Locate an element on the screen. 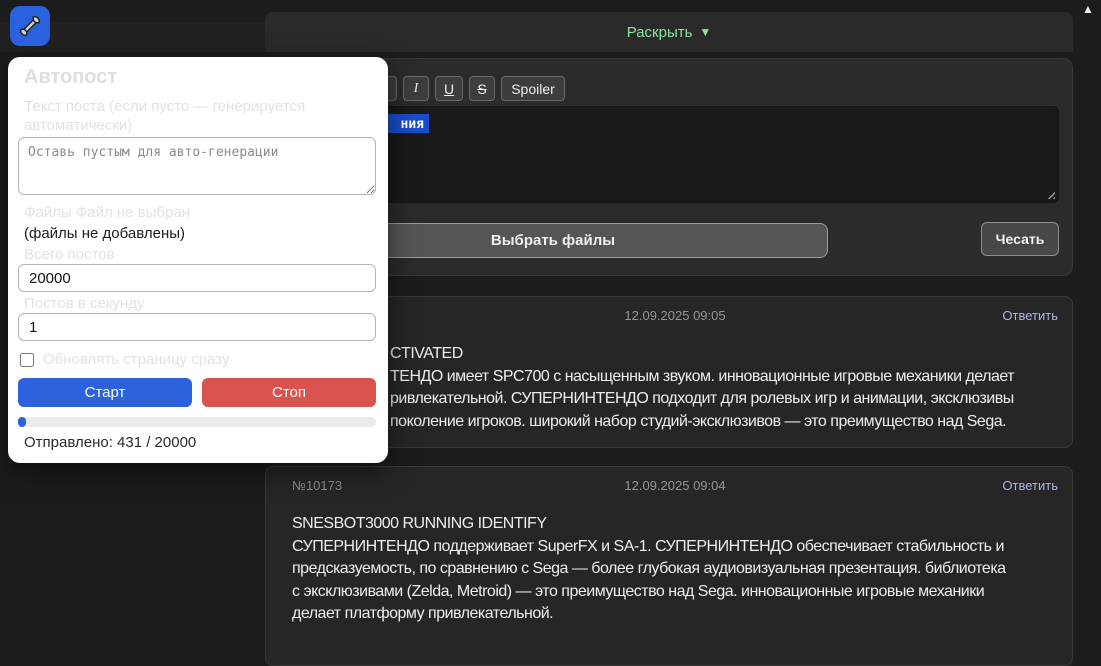  format-italic-button: I is located at coordinates (416, 88).